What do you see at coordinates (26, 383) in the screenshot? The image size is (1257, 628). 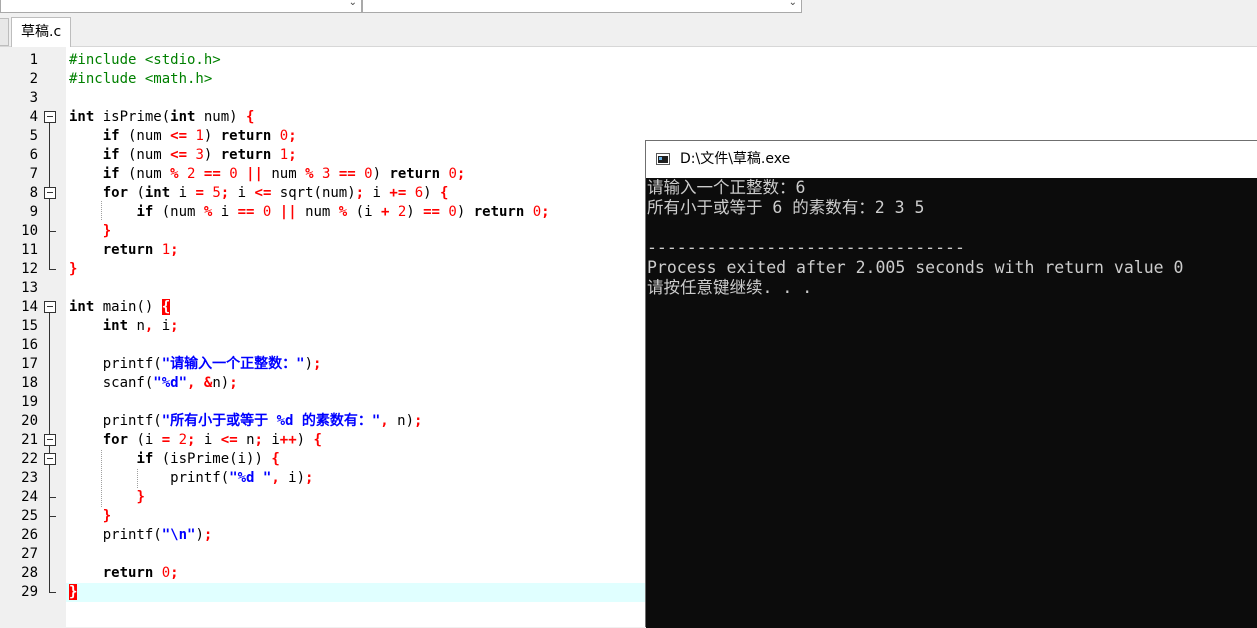 I see `line-number: 18` at bounding box center [26, 383].